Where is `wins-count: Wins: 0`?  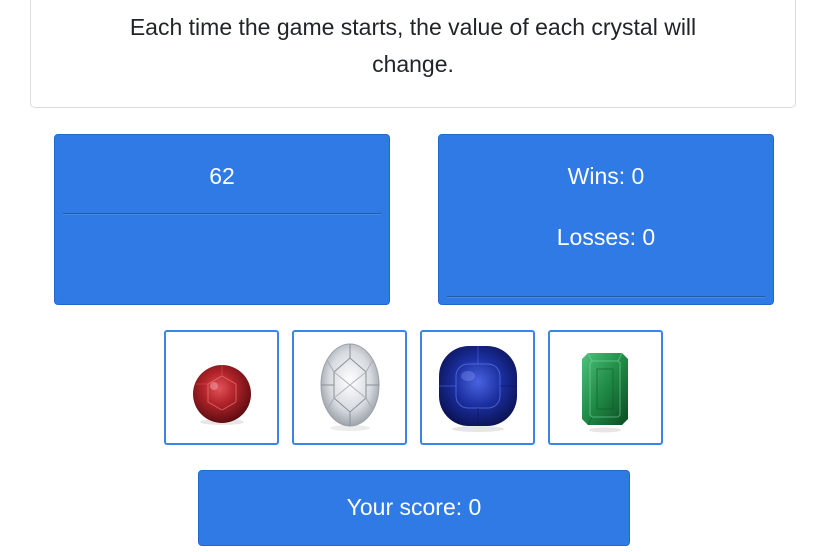 wins-count: Wins: 0 is located at coordinates (606, 176).